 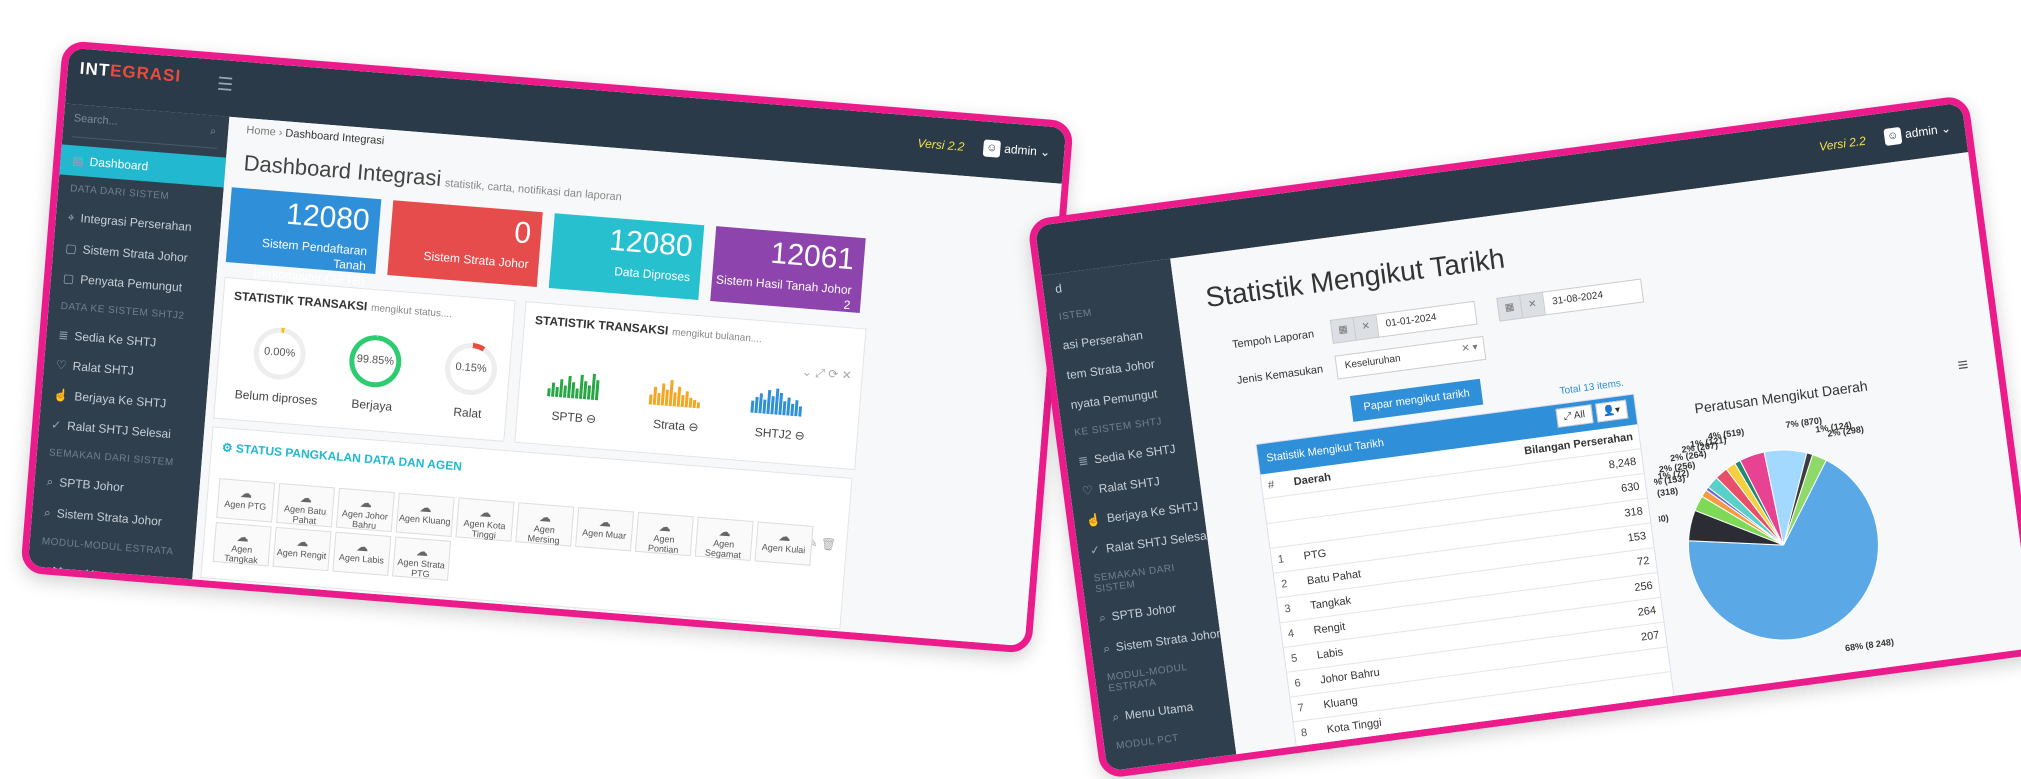 I want to click on legend-item: Kluang, so click(x=1795, y=698).